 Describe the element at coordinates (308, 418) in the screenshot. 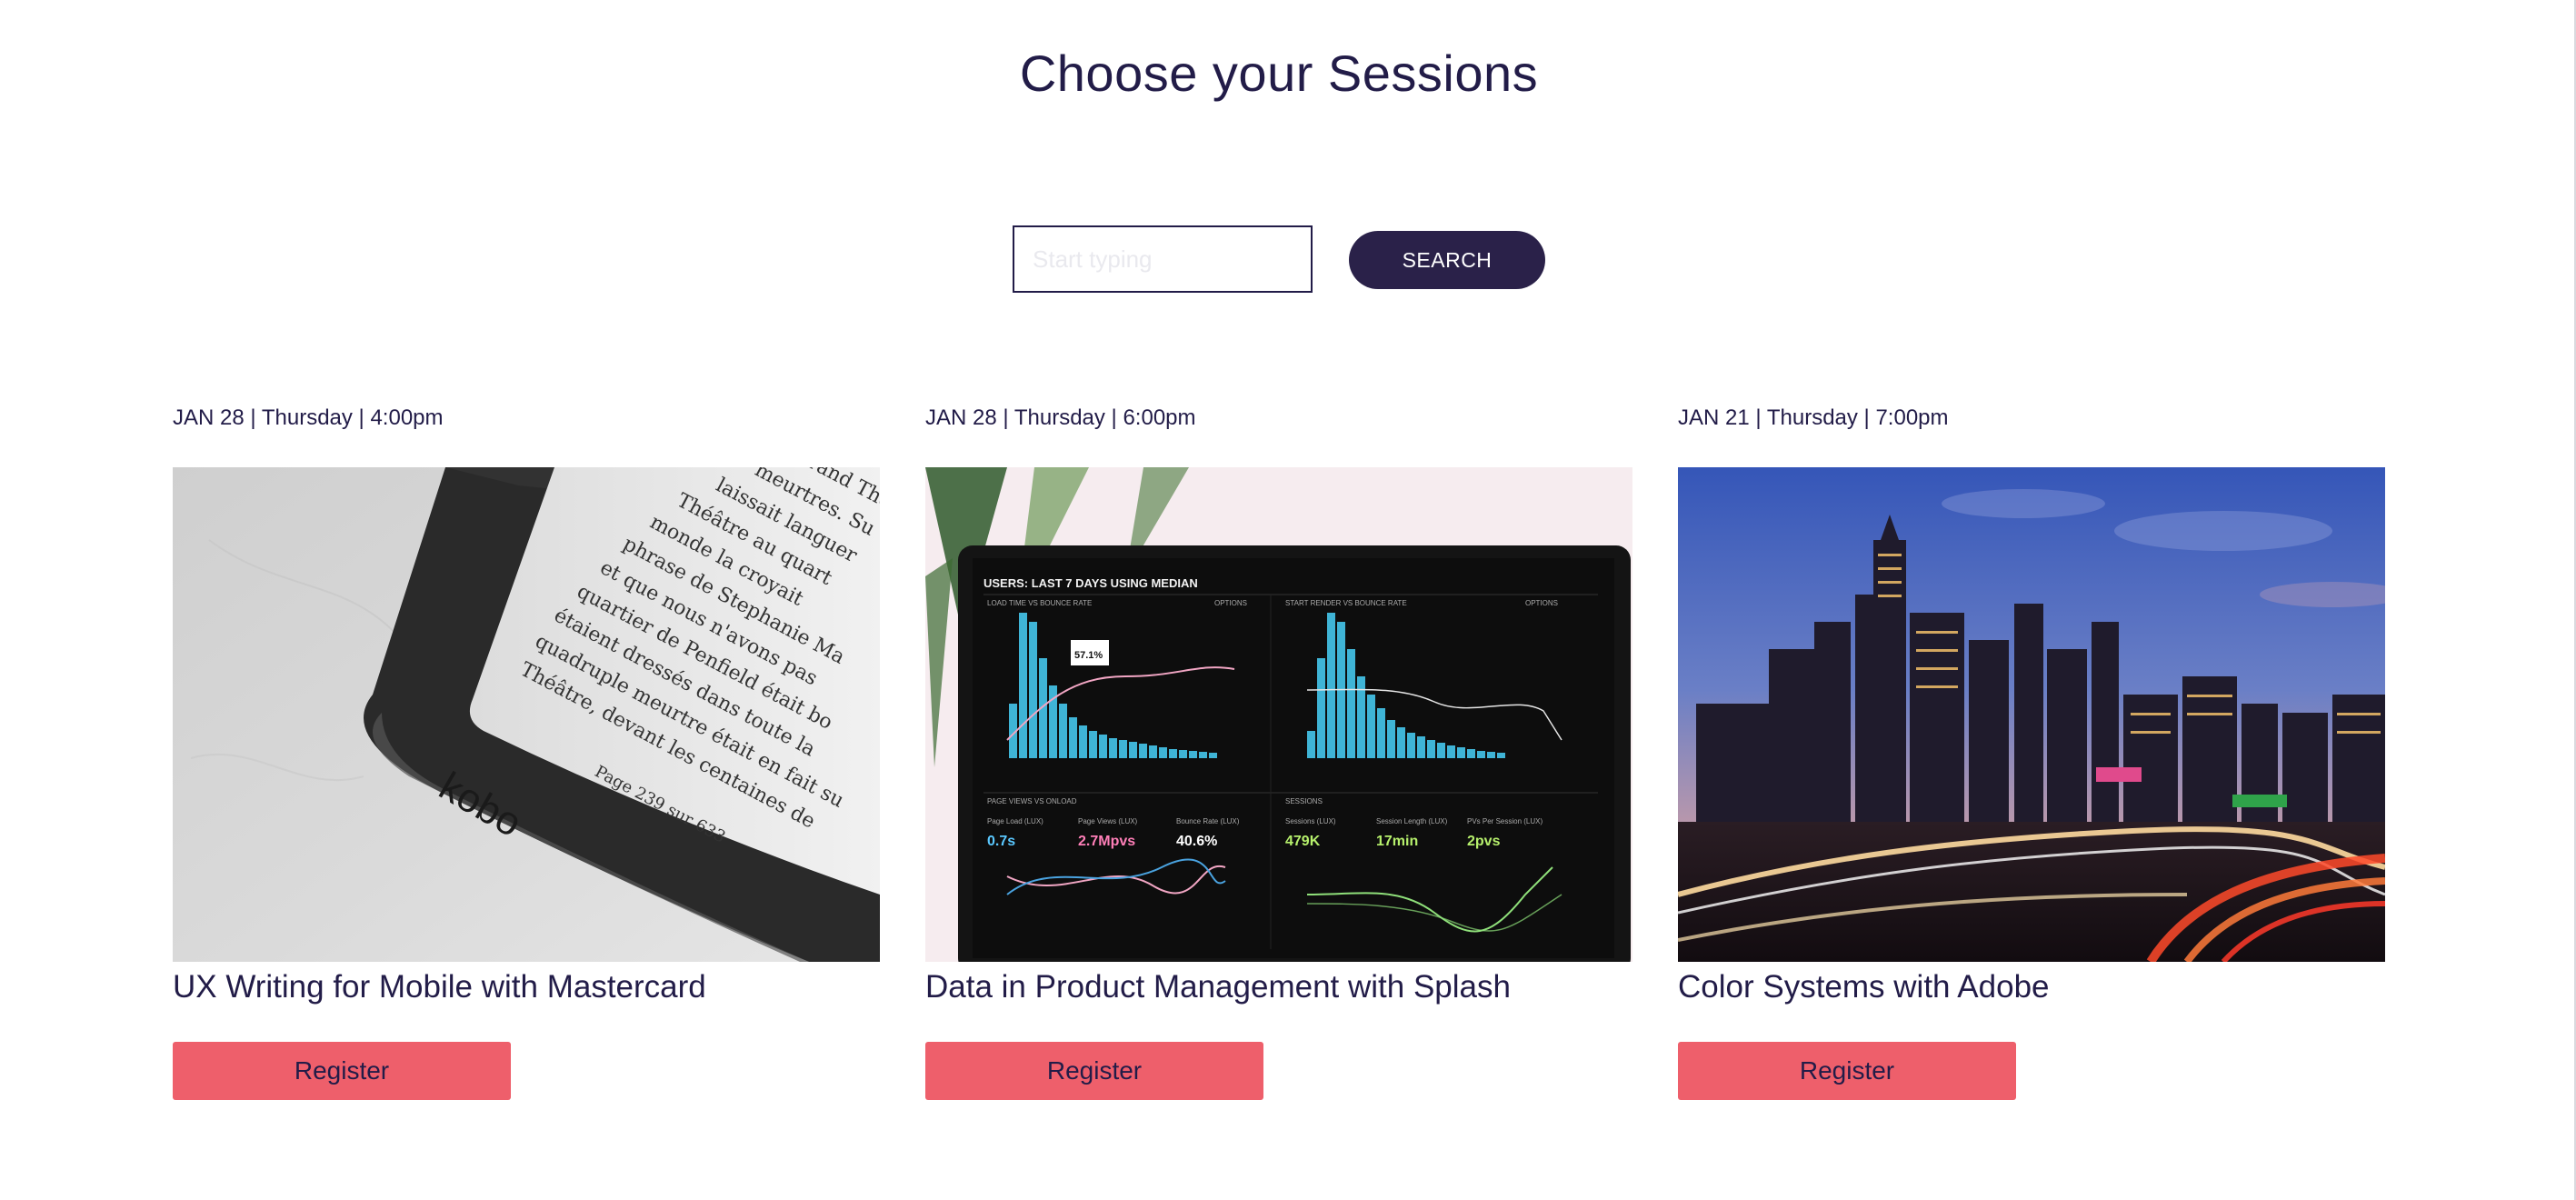

I see `session-date: JAN 28 | Thursday | 4:00pm` at that location.